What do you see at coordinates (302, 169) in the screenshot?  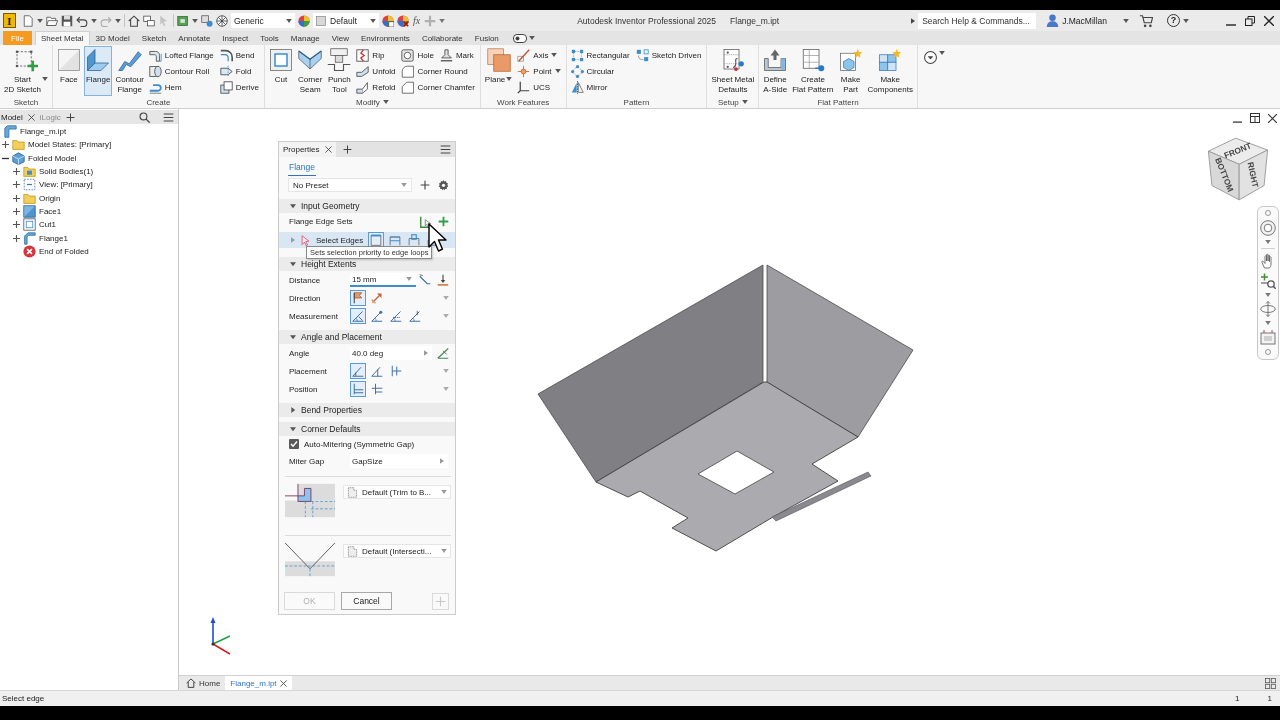 I see `feature-tab: Flange` at bounding box center [302, 169].